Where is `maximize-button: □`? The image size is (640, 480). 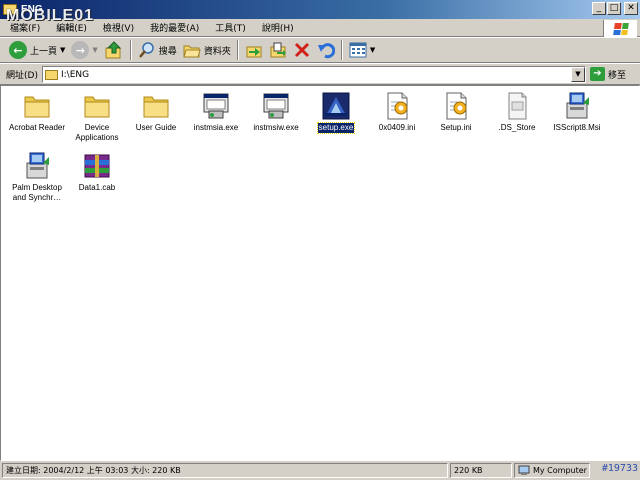
maximize-button: □ is located at coordinates (614, 8).